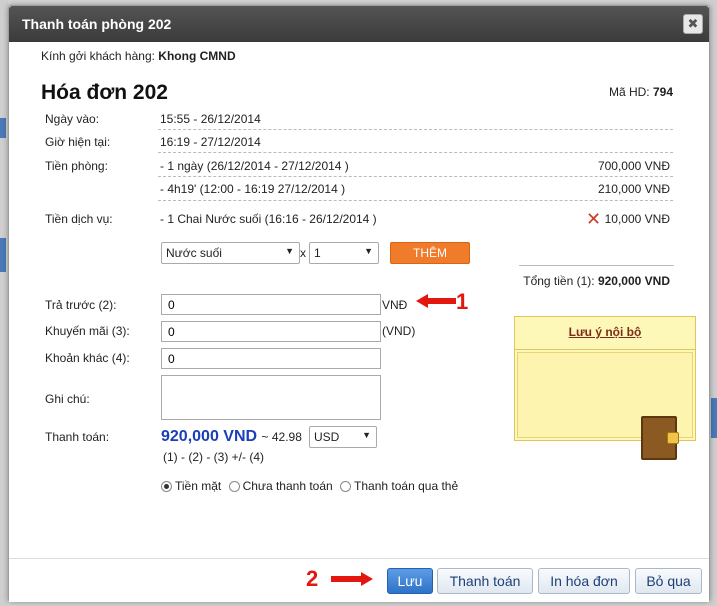 Image resolution: width=717 pixels, height=606 pixels. I want to click on times-sign: x, so click(303, 253).